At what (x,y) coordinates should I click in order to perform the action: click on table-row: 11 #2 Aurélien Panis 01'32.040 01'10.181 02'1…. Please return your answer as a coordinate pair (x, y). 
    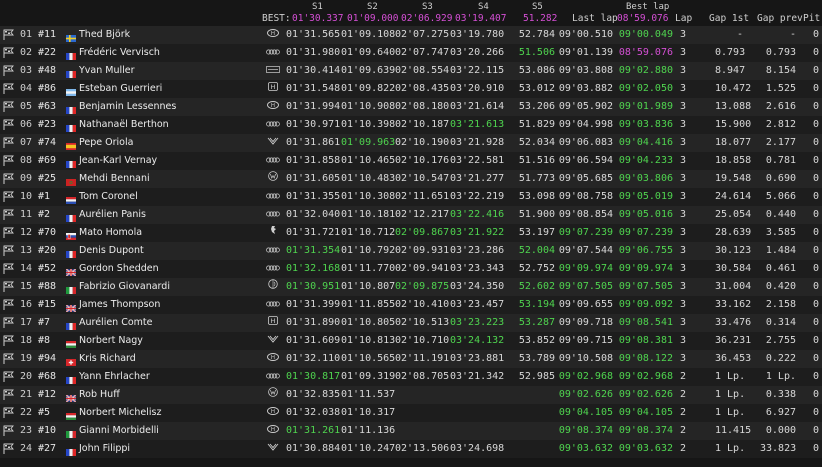
    Looking at the image, I should click on (411, 215).